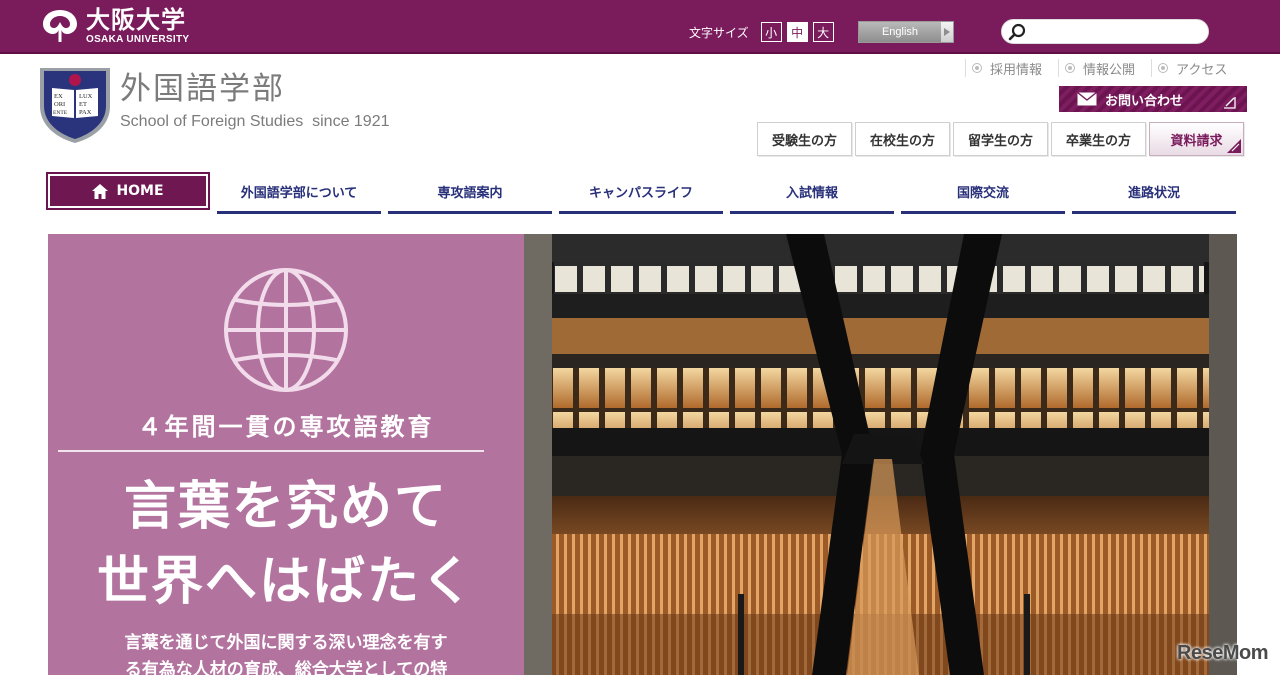 The width and height of the screenshot is (1280, 675). Describe the element at coordinates (100, 191) in the screenshot. I see `home-icon` at that location.